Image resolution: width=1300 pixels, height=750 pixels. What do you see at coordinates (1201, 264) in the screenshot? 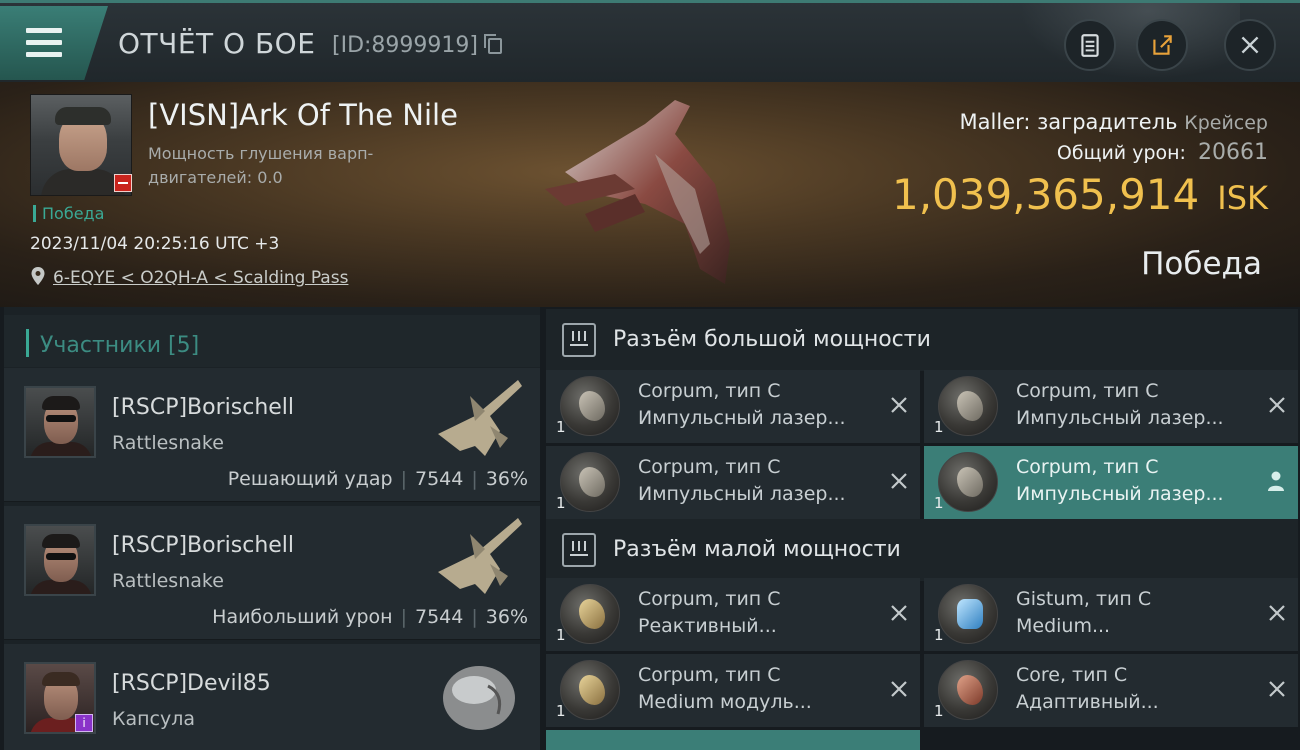
I see `battle-result: Победа` at bounding box center [1201, 264].